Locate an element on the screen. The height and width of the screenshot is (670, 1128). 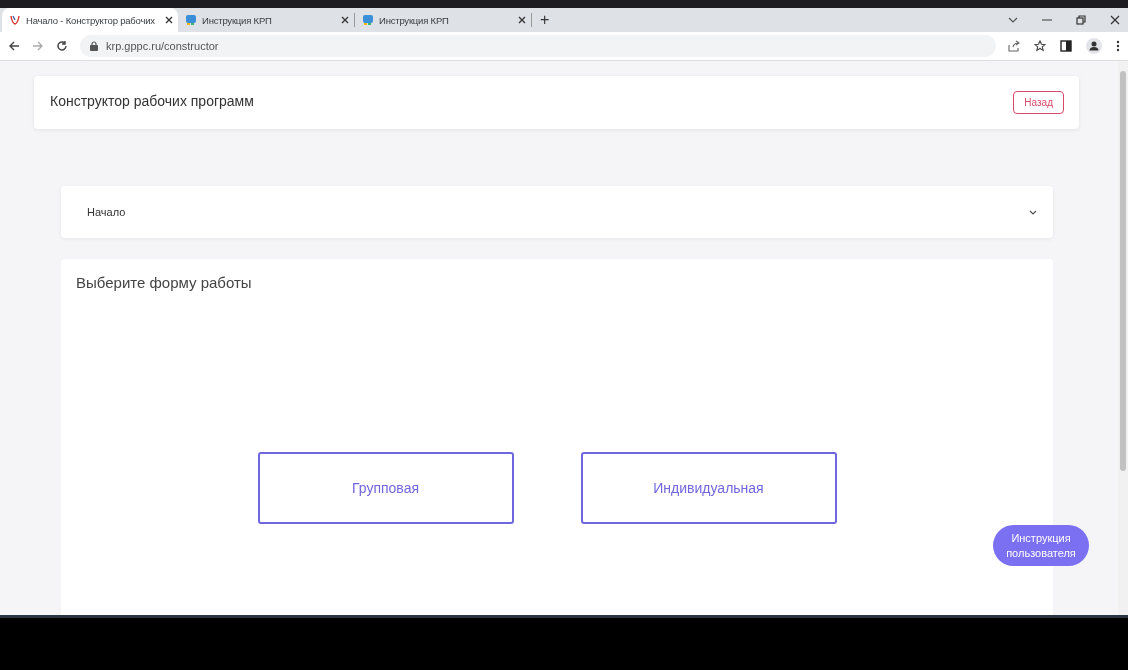
back-arrow-icon is located at coordinates (14, 46).